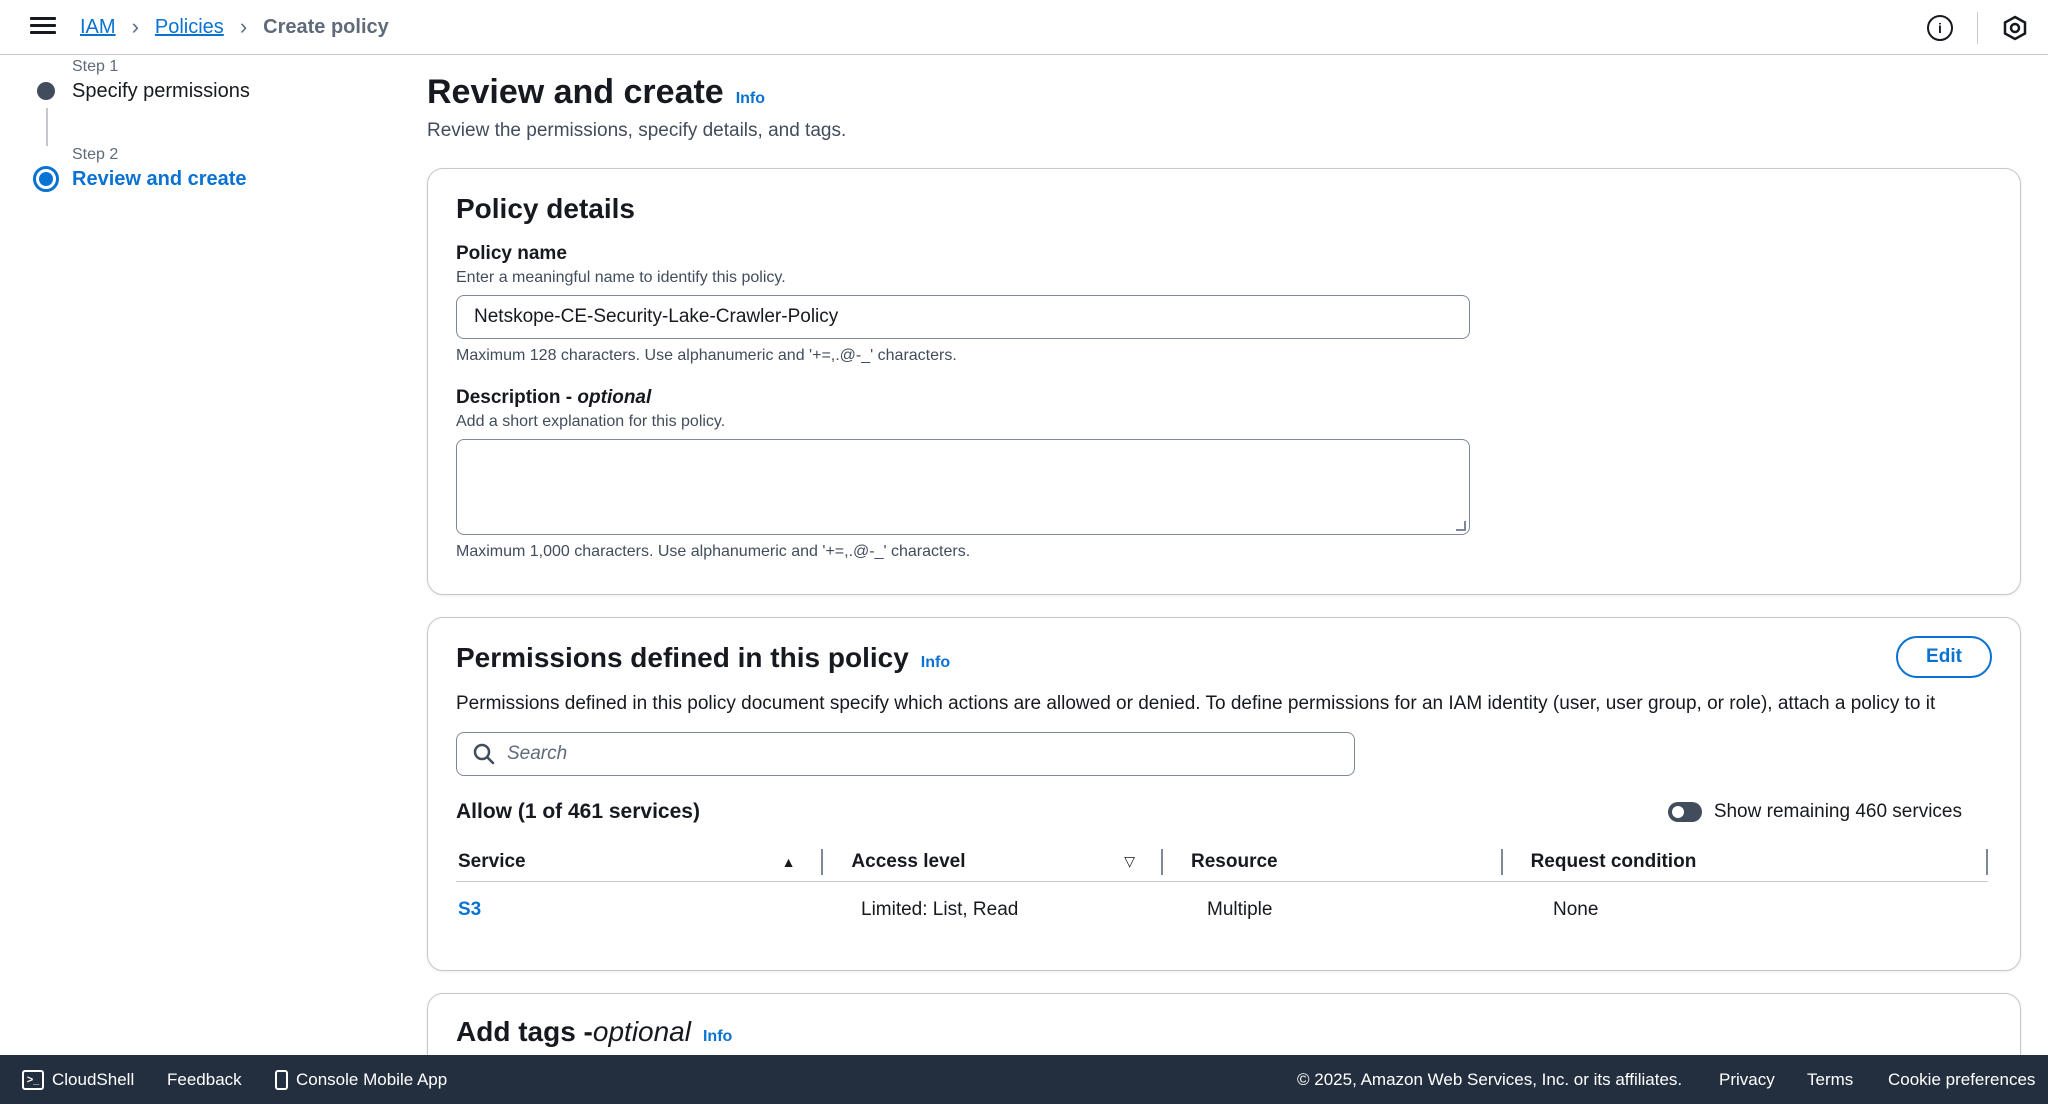  I want to click on breadcrumb-current: Create policy, so click(326, 26).